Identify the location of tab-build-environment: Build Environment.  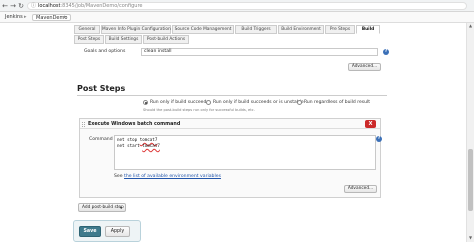
(301, 29).